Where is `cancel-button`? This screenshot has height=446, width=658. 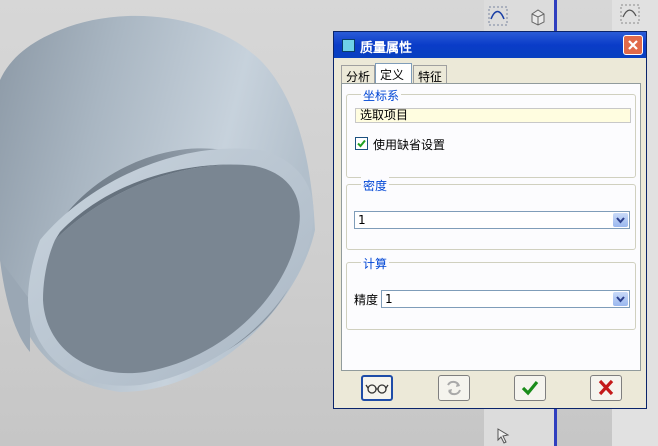 cancel-button is located at coordinates (606, 388).